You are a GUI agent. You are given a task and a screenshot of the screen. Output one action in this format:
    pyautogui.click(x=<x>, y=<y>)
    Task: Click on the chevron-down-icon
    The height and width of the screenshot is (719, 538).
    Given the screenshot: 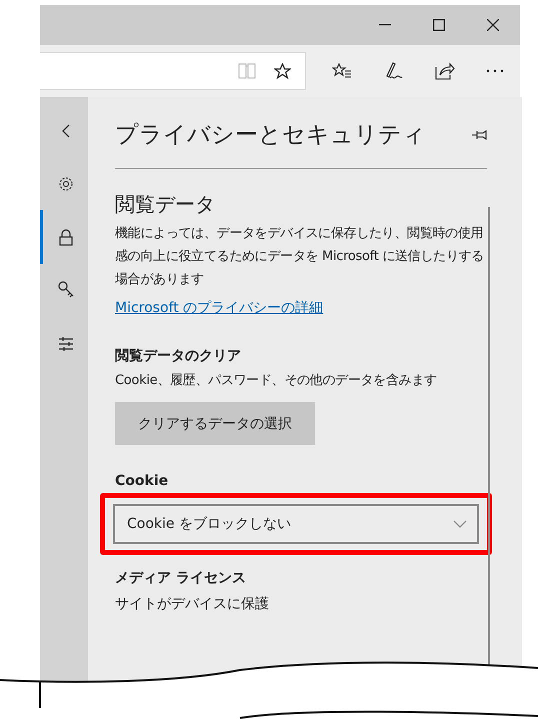 What is the action you would take?
    pyautogui.click(x=460, y=524)
    